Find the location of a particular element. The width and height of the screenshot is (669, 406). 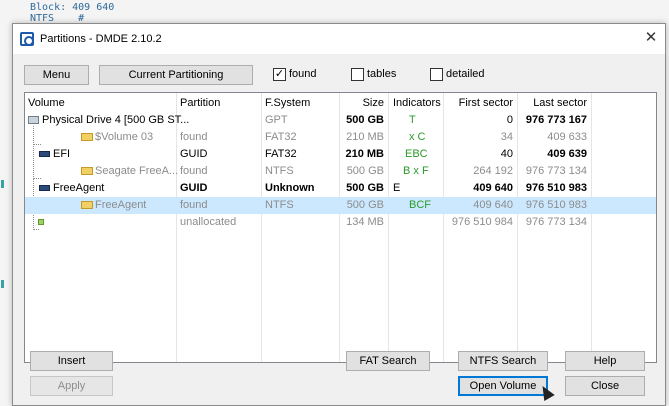

found-checkbox-box: ✓ is located at coordinates (279, 74).